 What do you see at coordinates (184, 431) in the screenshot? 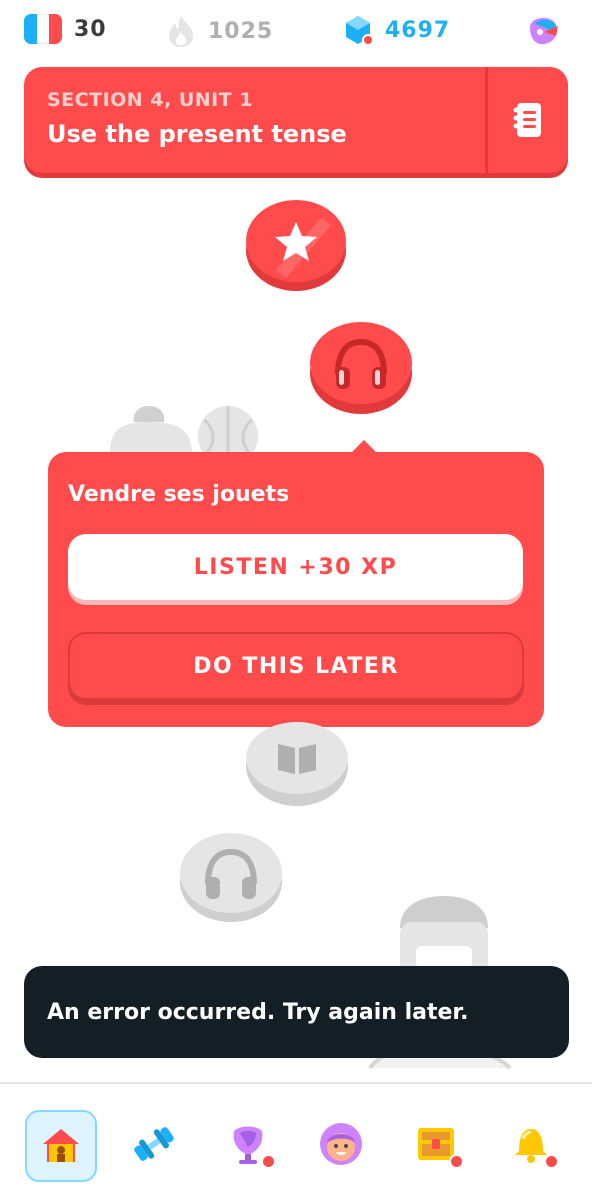
I see `character-illustration` at bounding box center [184, 431].